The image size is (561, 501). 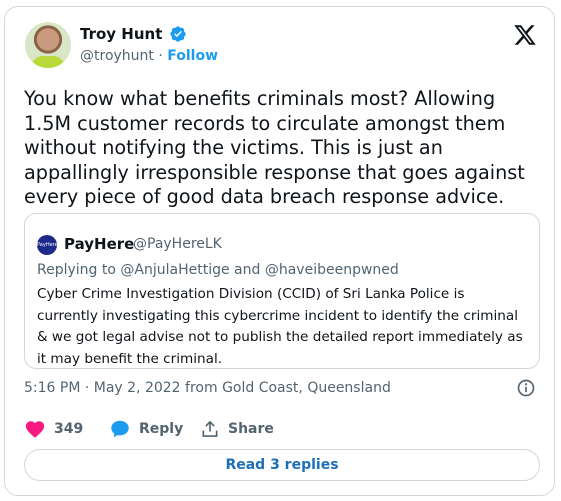 What do you see at coordinates (69, 429) in the screenshot?
I see `like-count: 349` at bounding box center [69, 429].